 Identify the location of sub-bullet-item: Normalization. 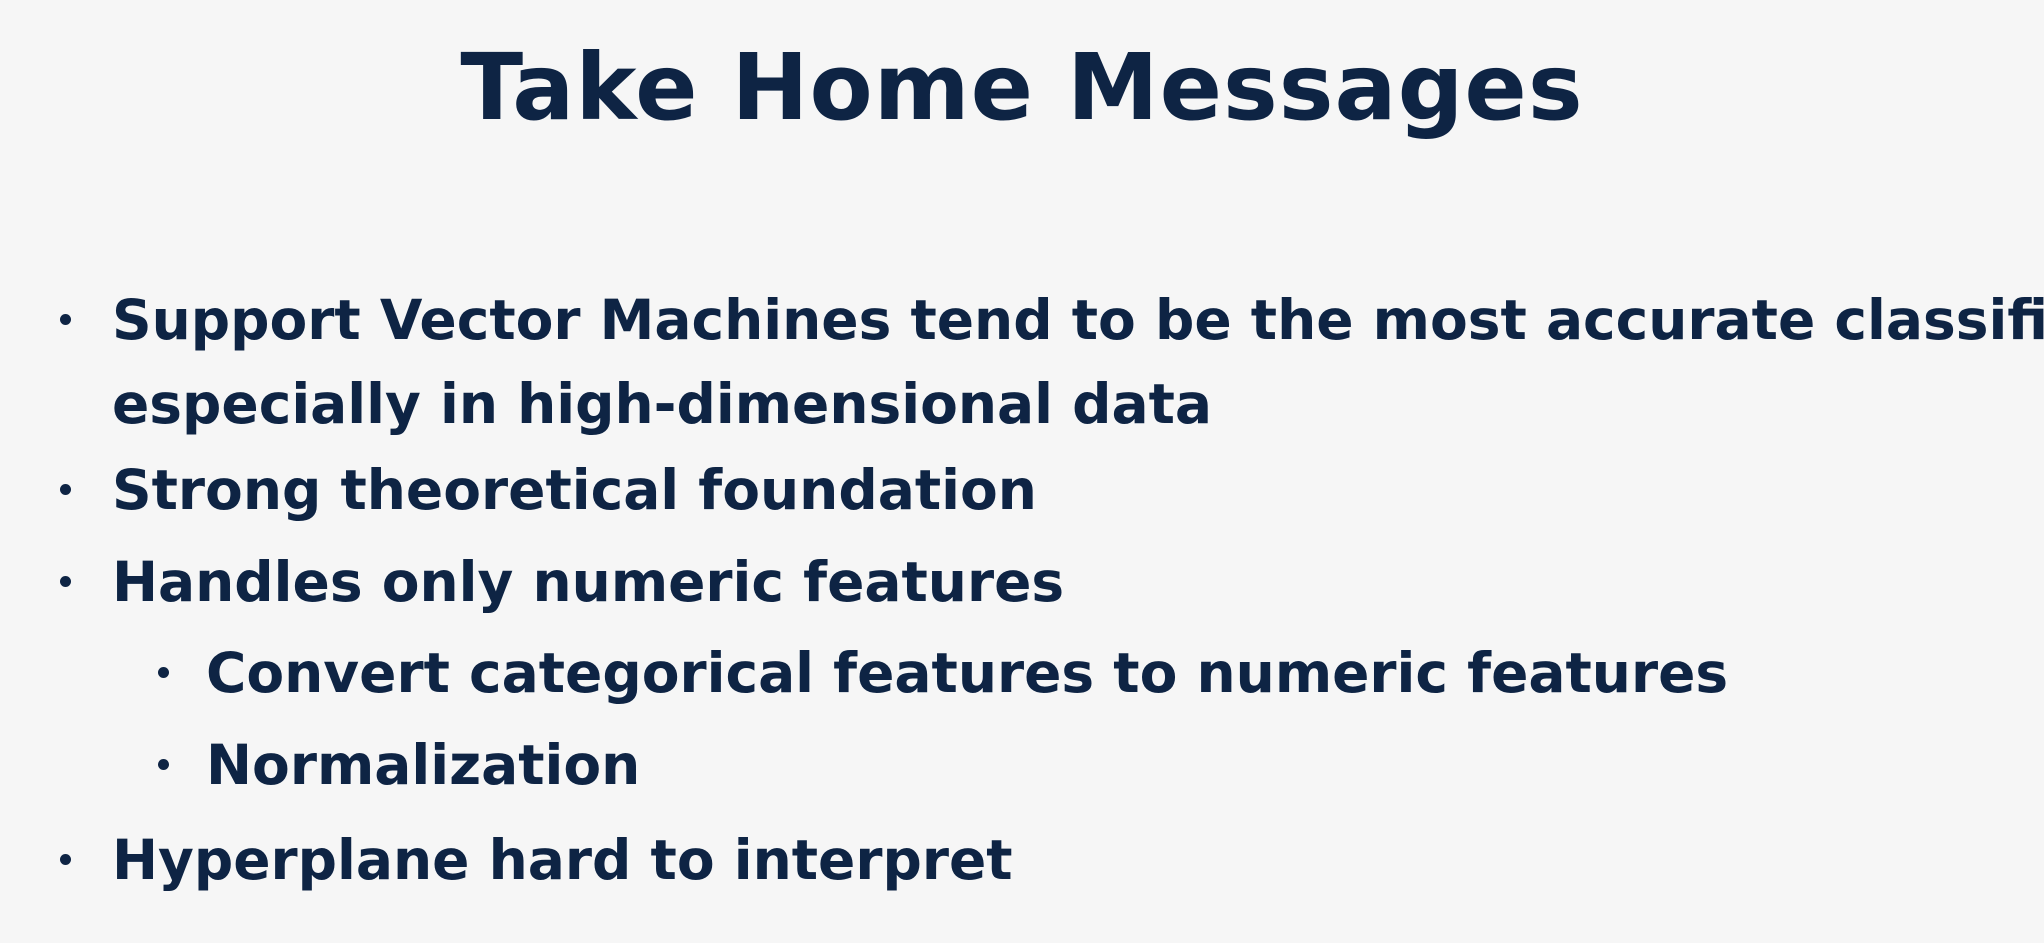
(399, 765).